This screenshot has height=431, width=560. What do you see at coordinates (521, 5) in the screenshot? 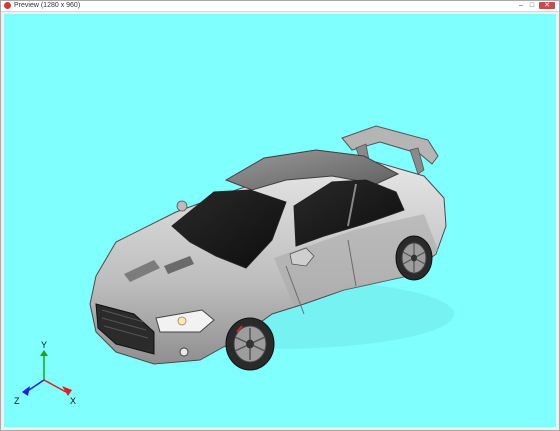
I see `minimize-button: –` at bounding box center [521, 5].